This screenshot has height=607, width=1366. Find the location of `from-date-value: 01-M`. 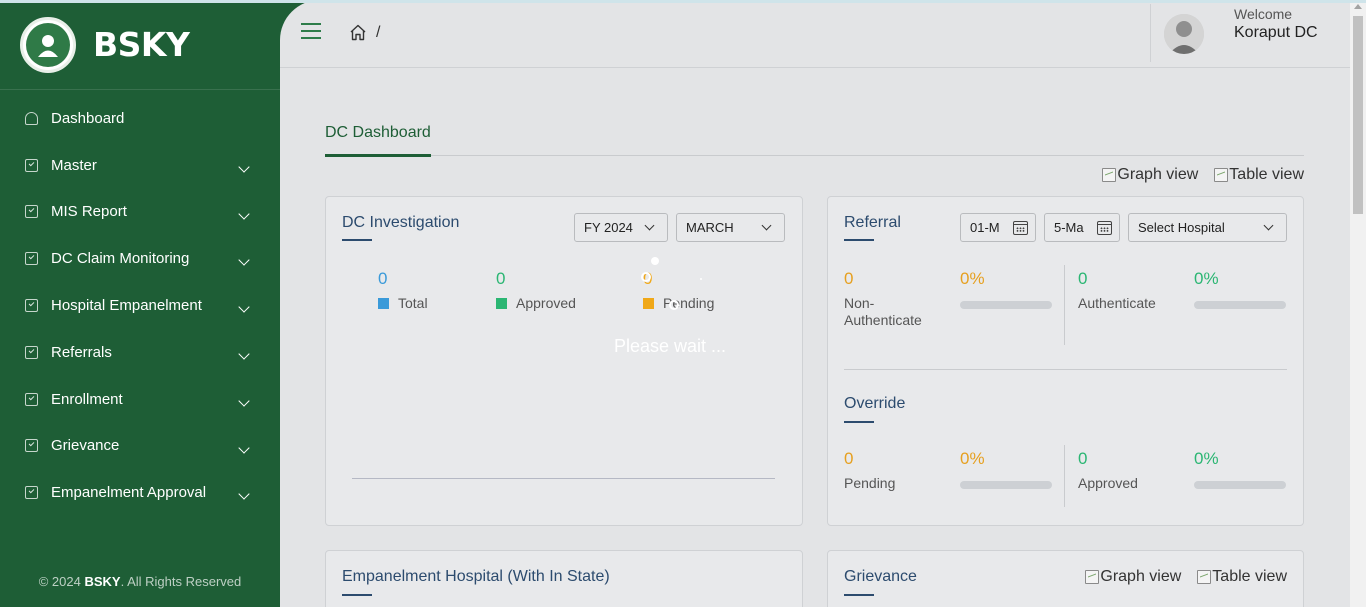

from-date-value: 01-M is located at coordinates (985, 227).